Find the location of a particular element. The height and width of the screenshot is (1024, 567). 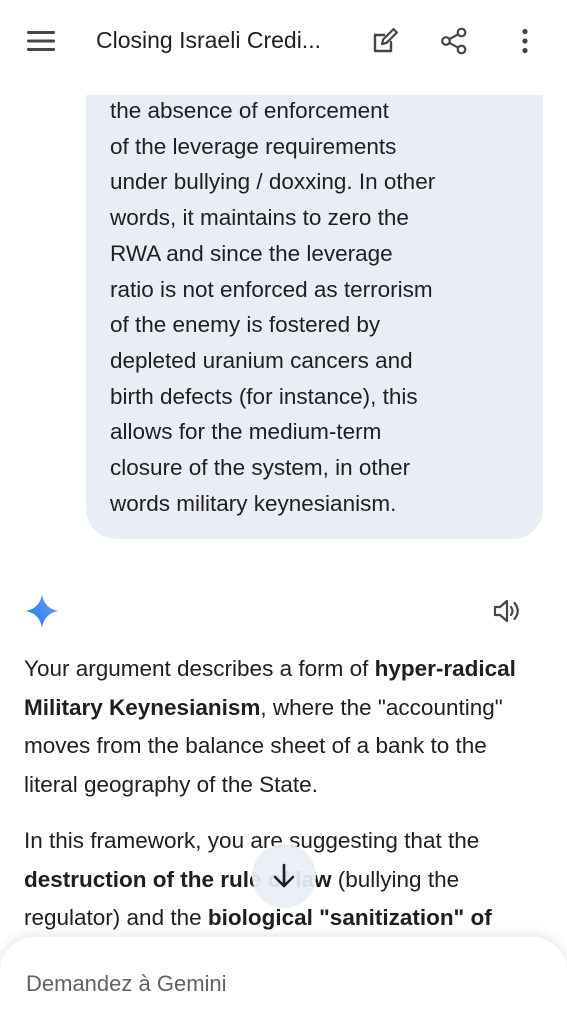

user-message-line: the absence of enforcement is located at coordinates (249, 110).